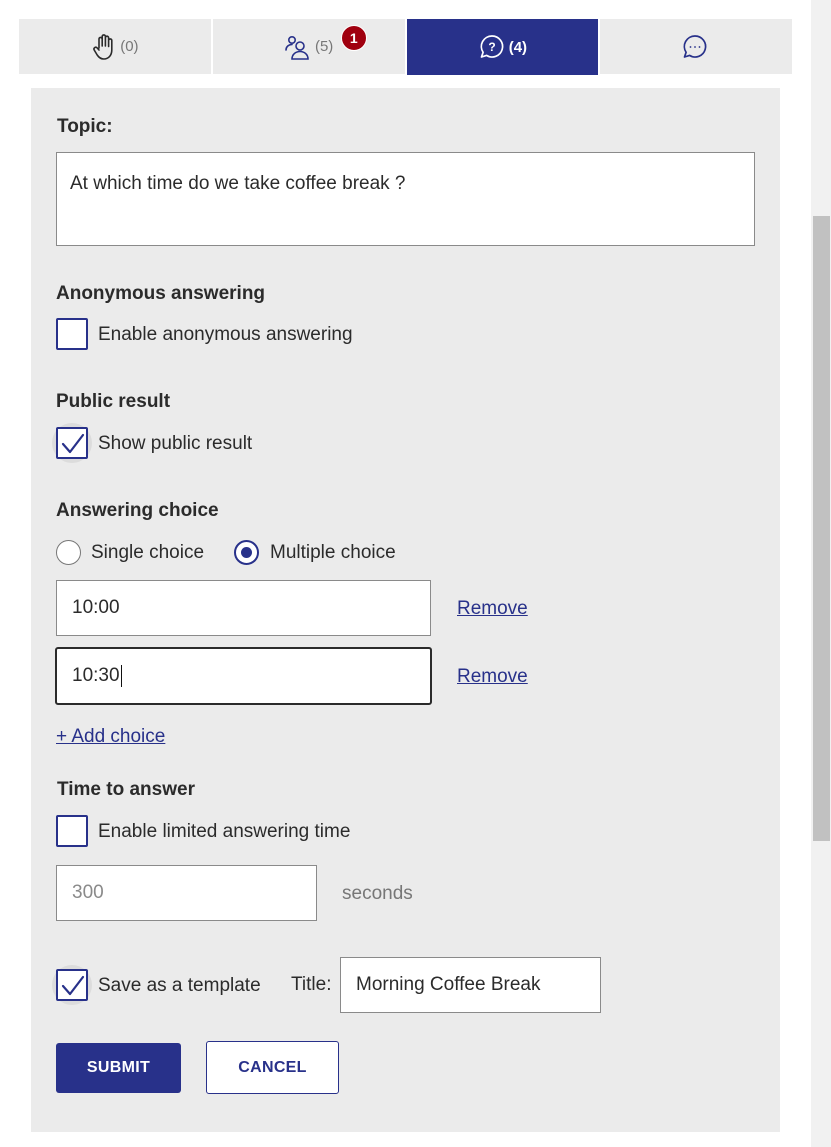 The image size is (831, 1147). Describe the element at coordinates (137, 510) in the screenshot. I see `answering-choice-heading: Answering choice` at that location.